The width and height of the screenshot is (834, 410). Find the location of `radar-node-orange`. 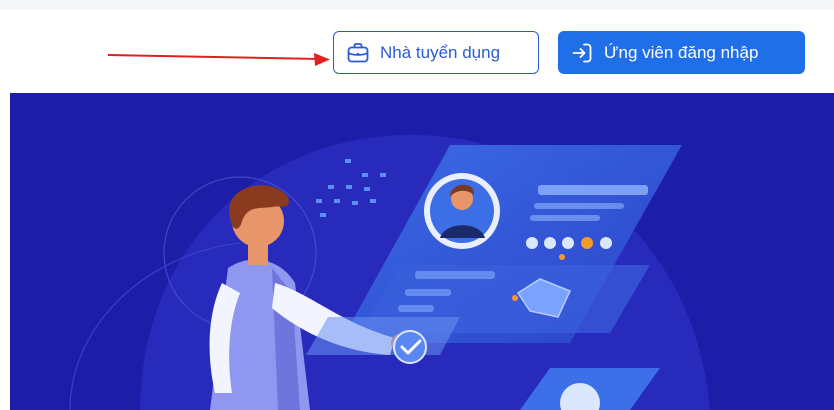

radar-node-orange is located at coordinates (515, 298).